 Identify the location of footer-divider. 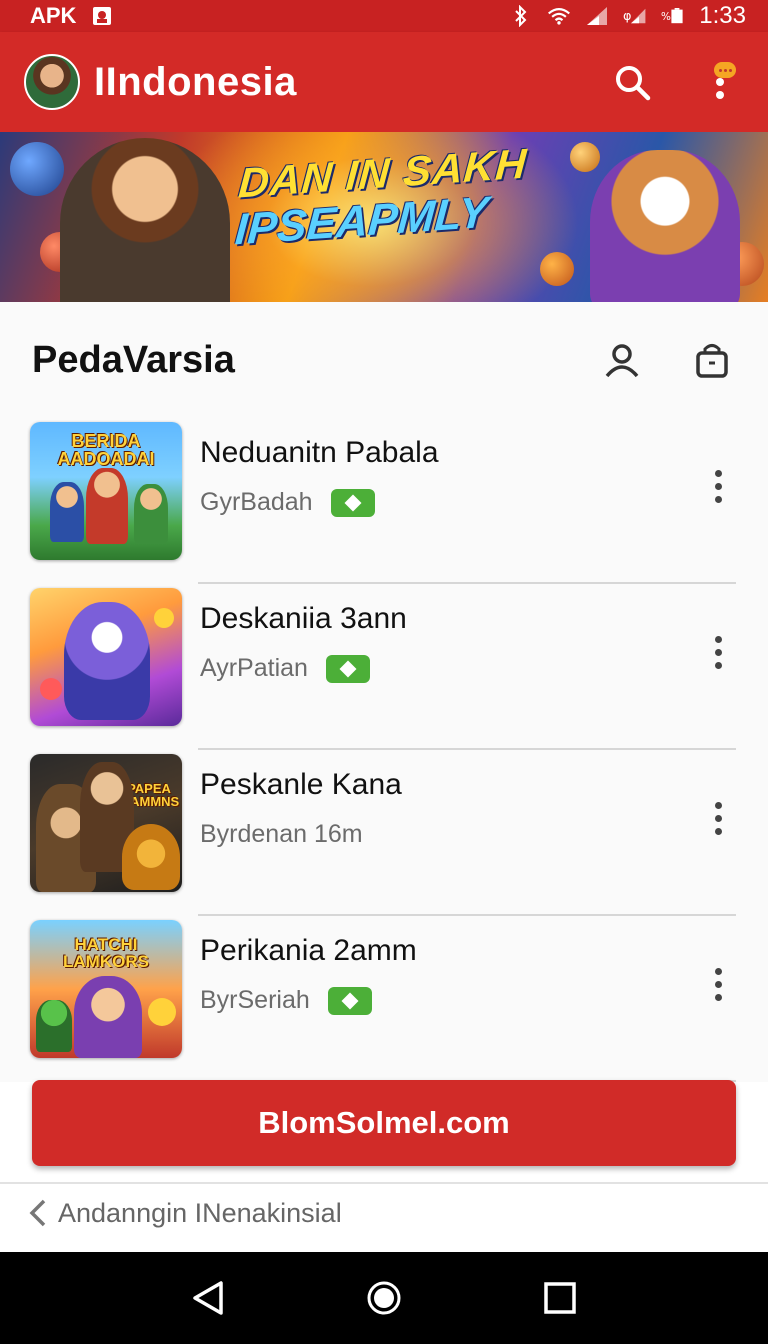
(384, 1183).